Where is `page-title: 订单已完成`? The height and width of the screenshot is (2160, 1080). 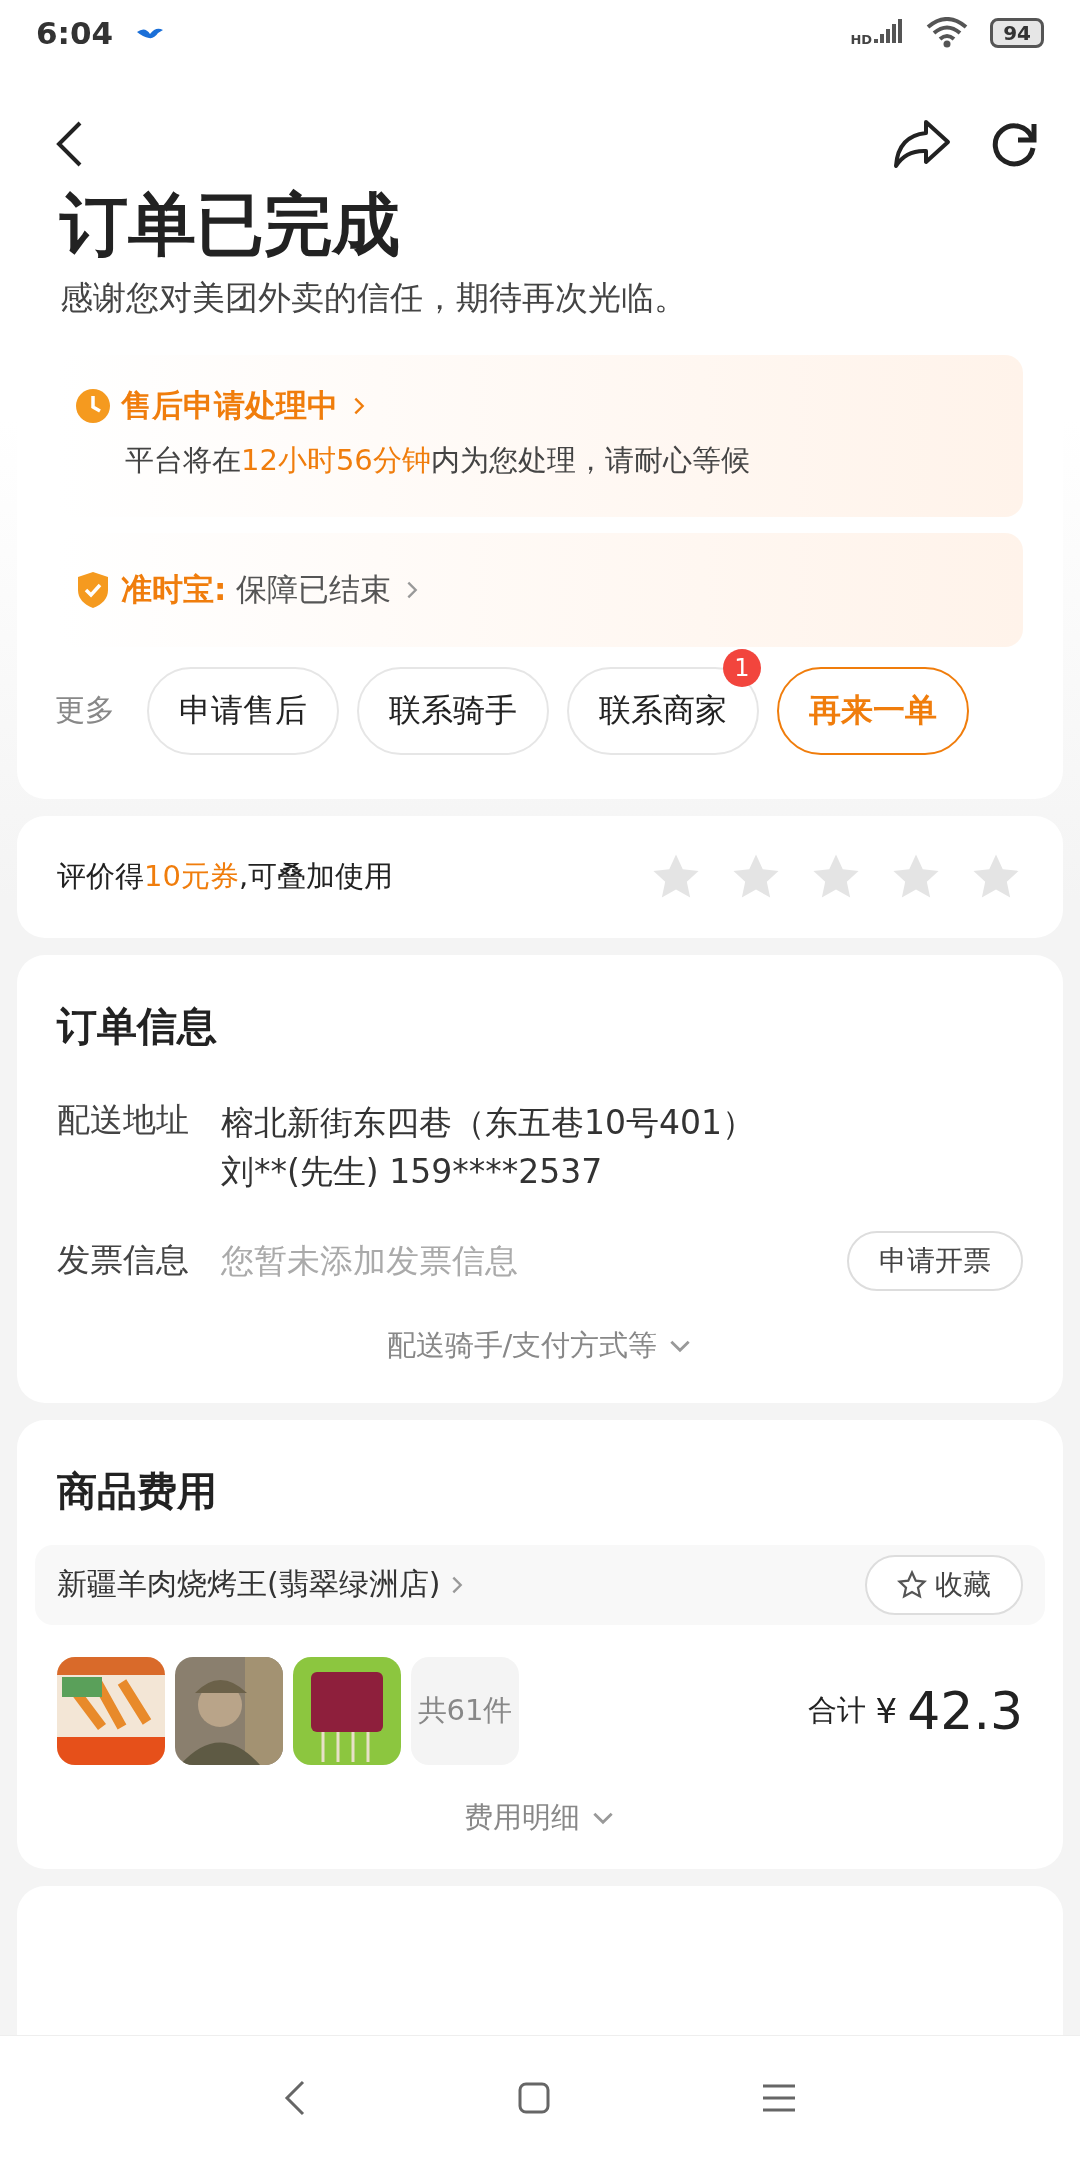 page-title: 订单已完成 is located at coordinates (230, 225).